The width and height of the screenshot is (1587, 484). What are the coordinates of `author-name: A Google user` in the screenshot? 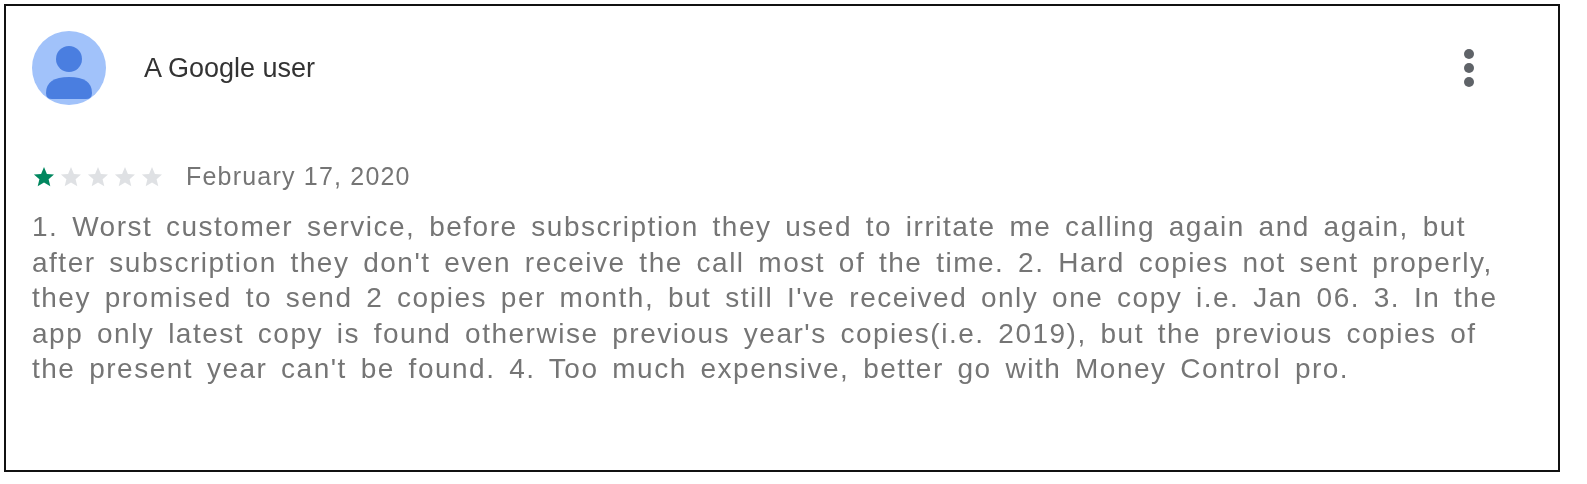 It's located at (230, 68).